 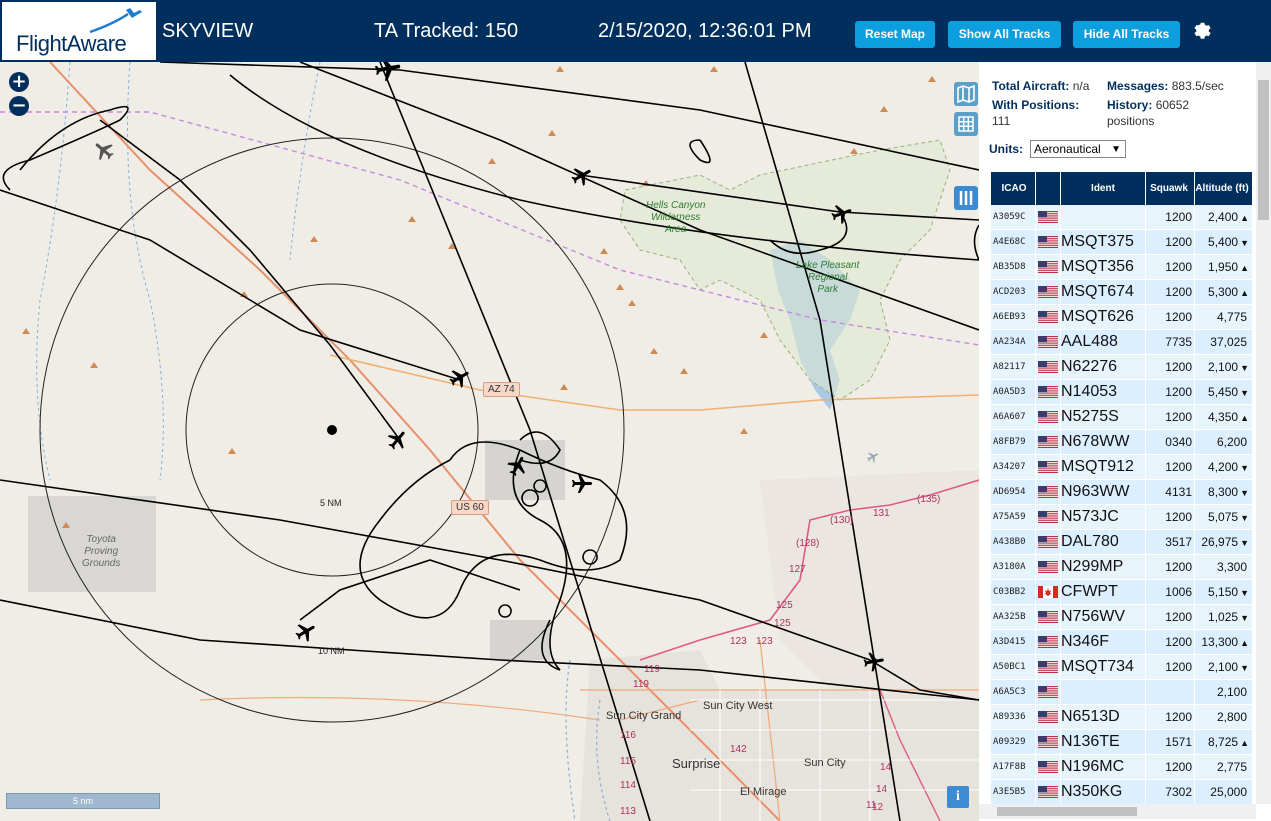 What do you see at coordinates (782, 623) in the screenshot?
I see `road-number: 125` at bounding box center [782, 623].